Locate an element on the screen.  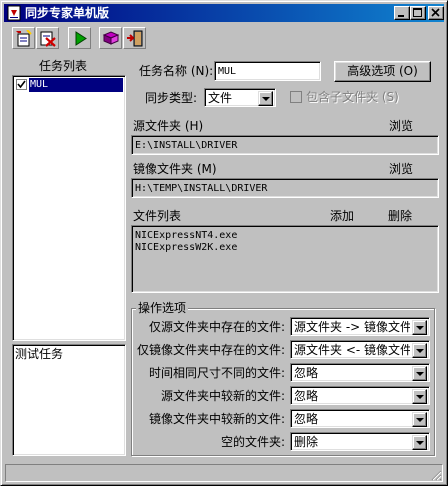
op-select-size-diff: 忽略 is located at coordinates (360, 372).